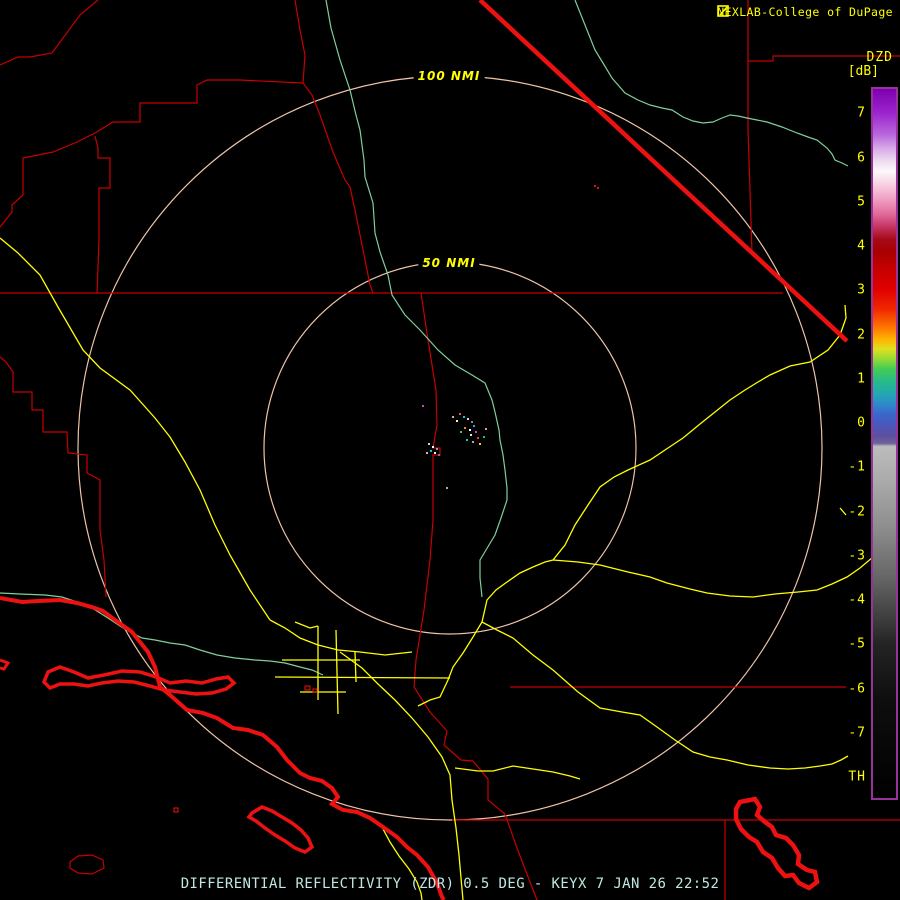 Image resolution: width=900 pixels, height=900 pixels. Describe the element at coordinates (861, 246) in the screenshot. I see `colorbar-tick-label: 4` at that location.